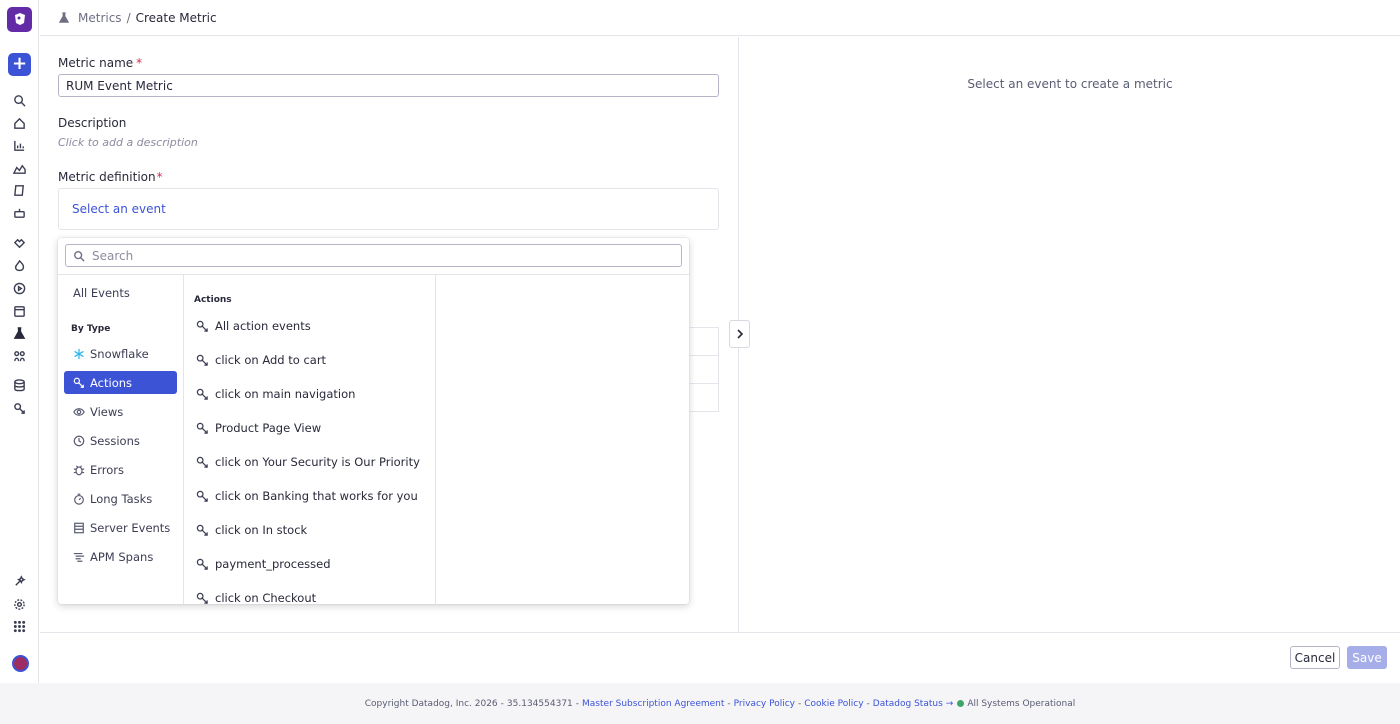  Describe the element at coordinates (275, 394) in the screenshot. I see `event-item: click on main navigation` at that location.